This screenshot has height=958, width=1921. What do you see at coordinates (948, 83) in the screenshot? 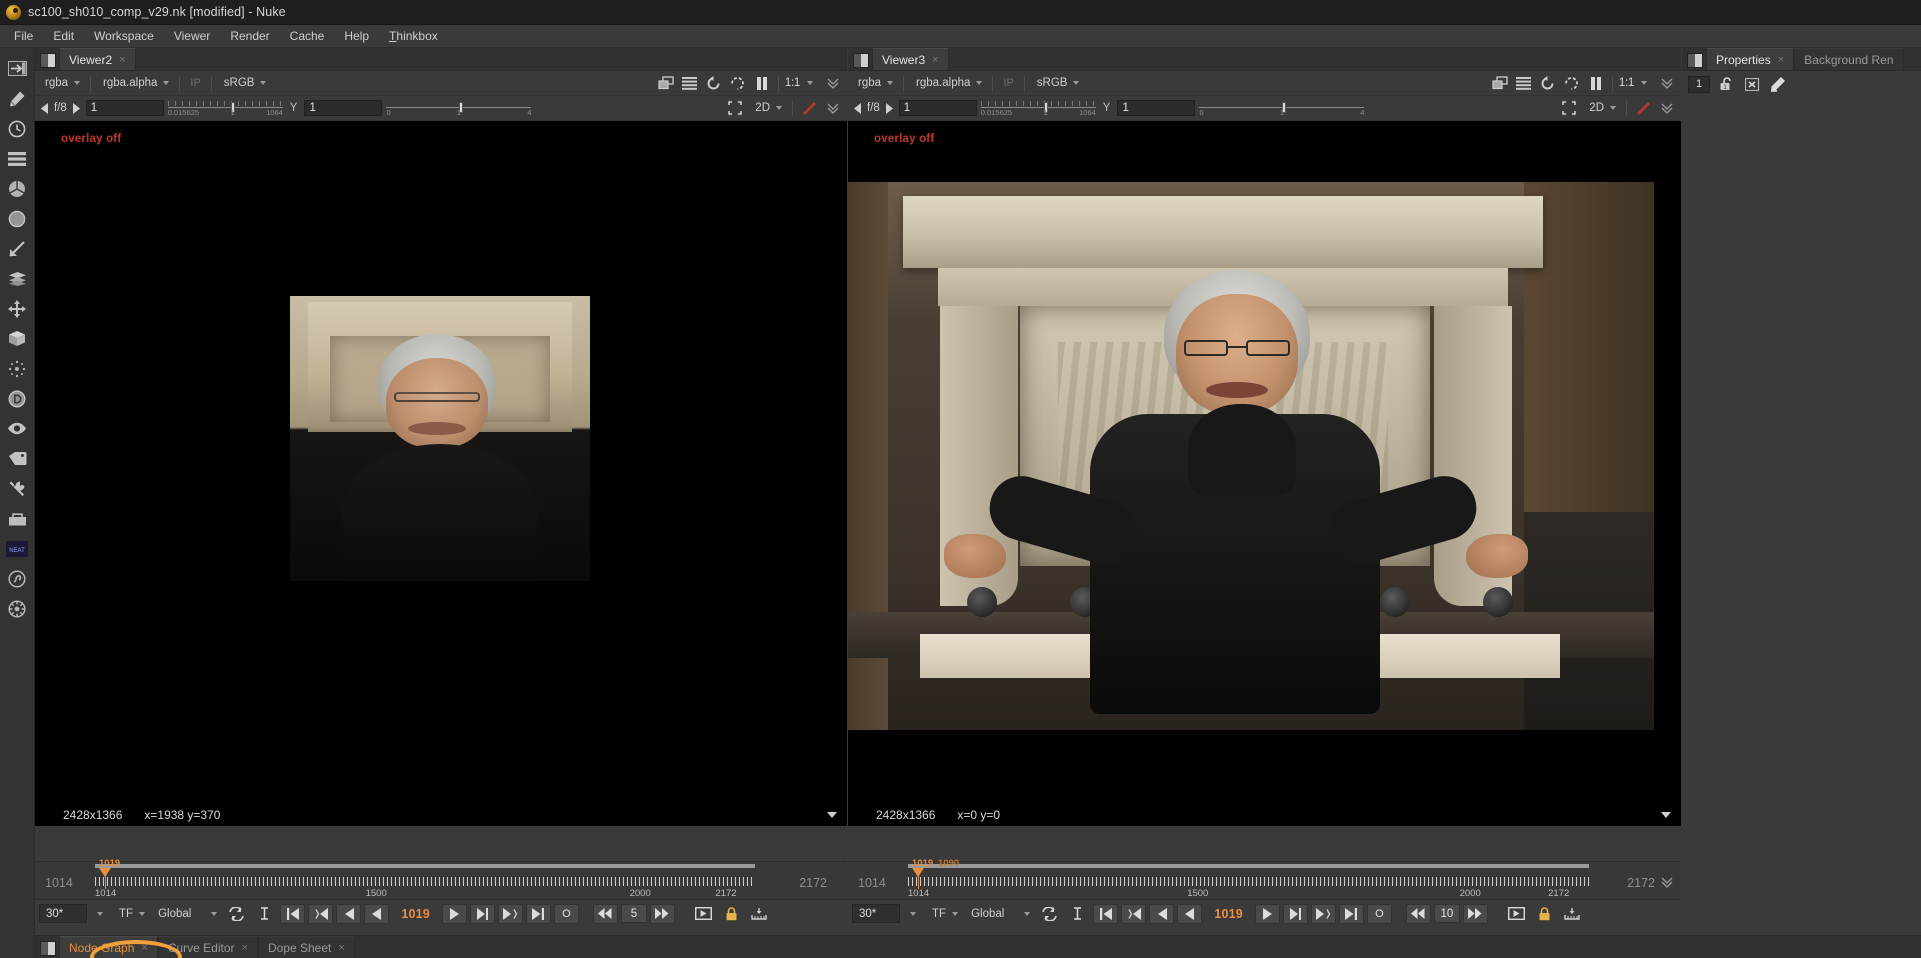
I see `viewer3-layer-select: rgba.alpha` at bounding box center [948, 83].